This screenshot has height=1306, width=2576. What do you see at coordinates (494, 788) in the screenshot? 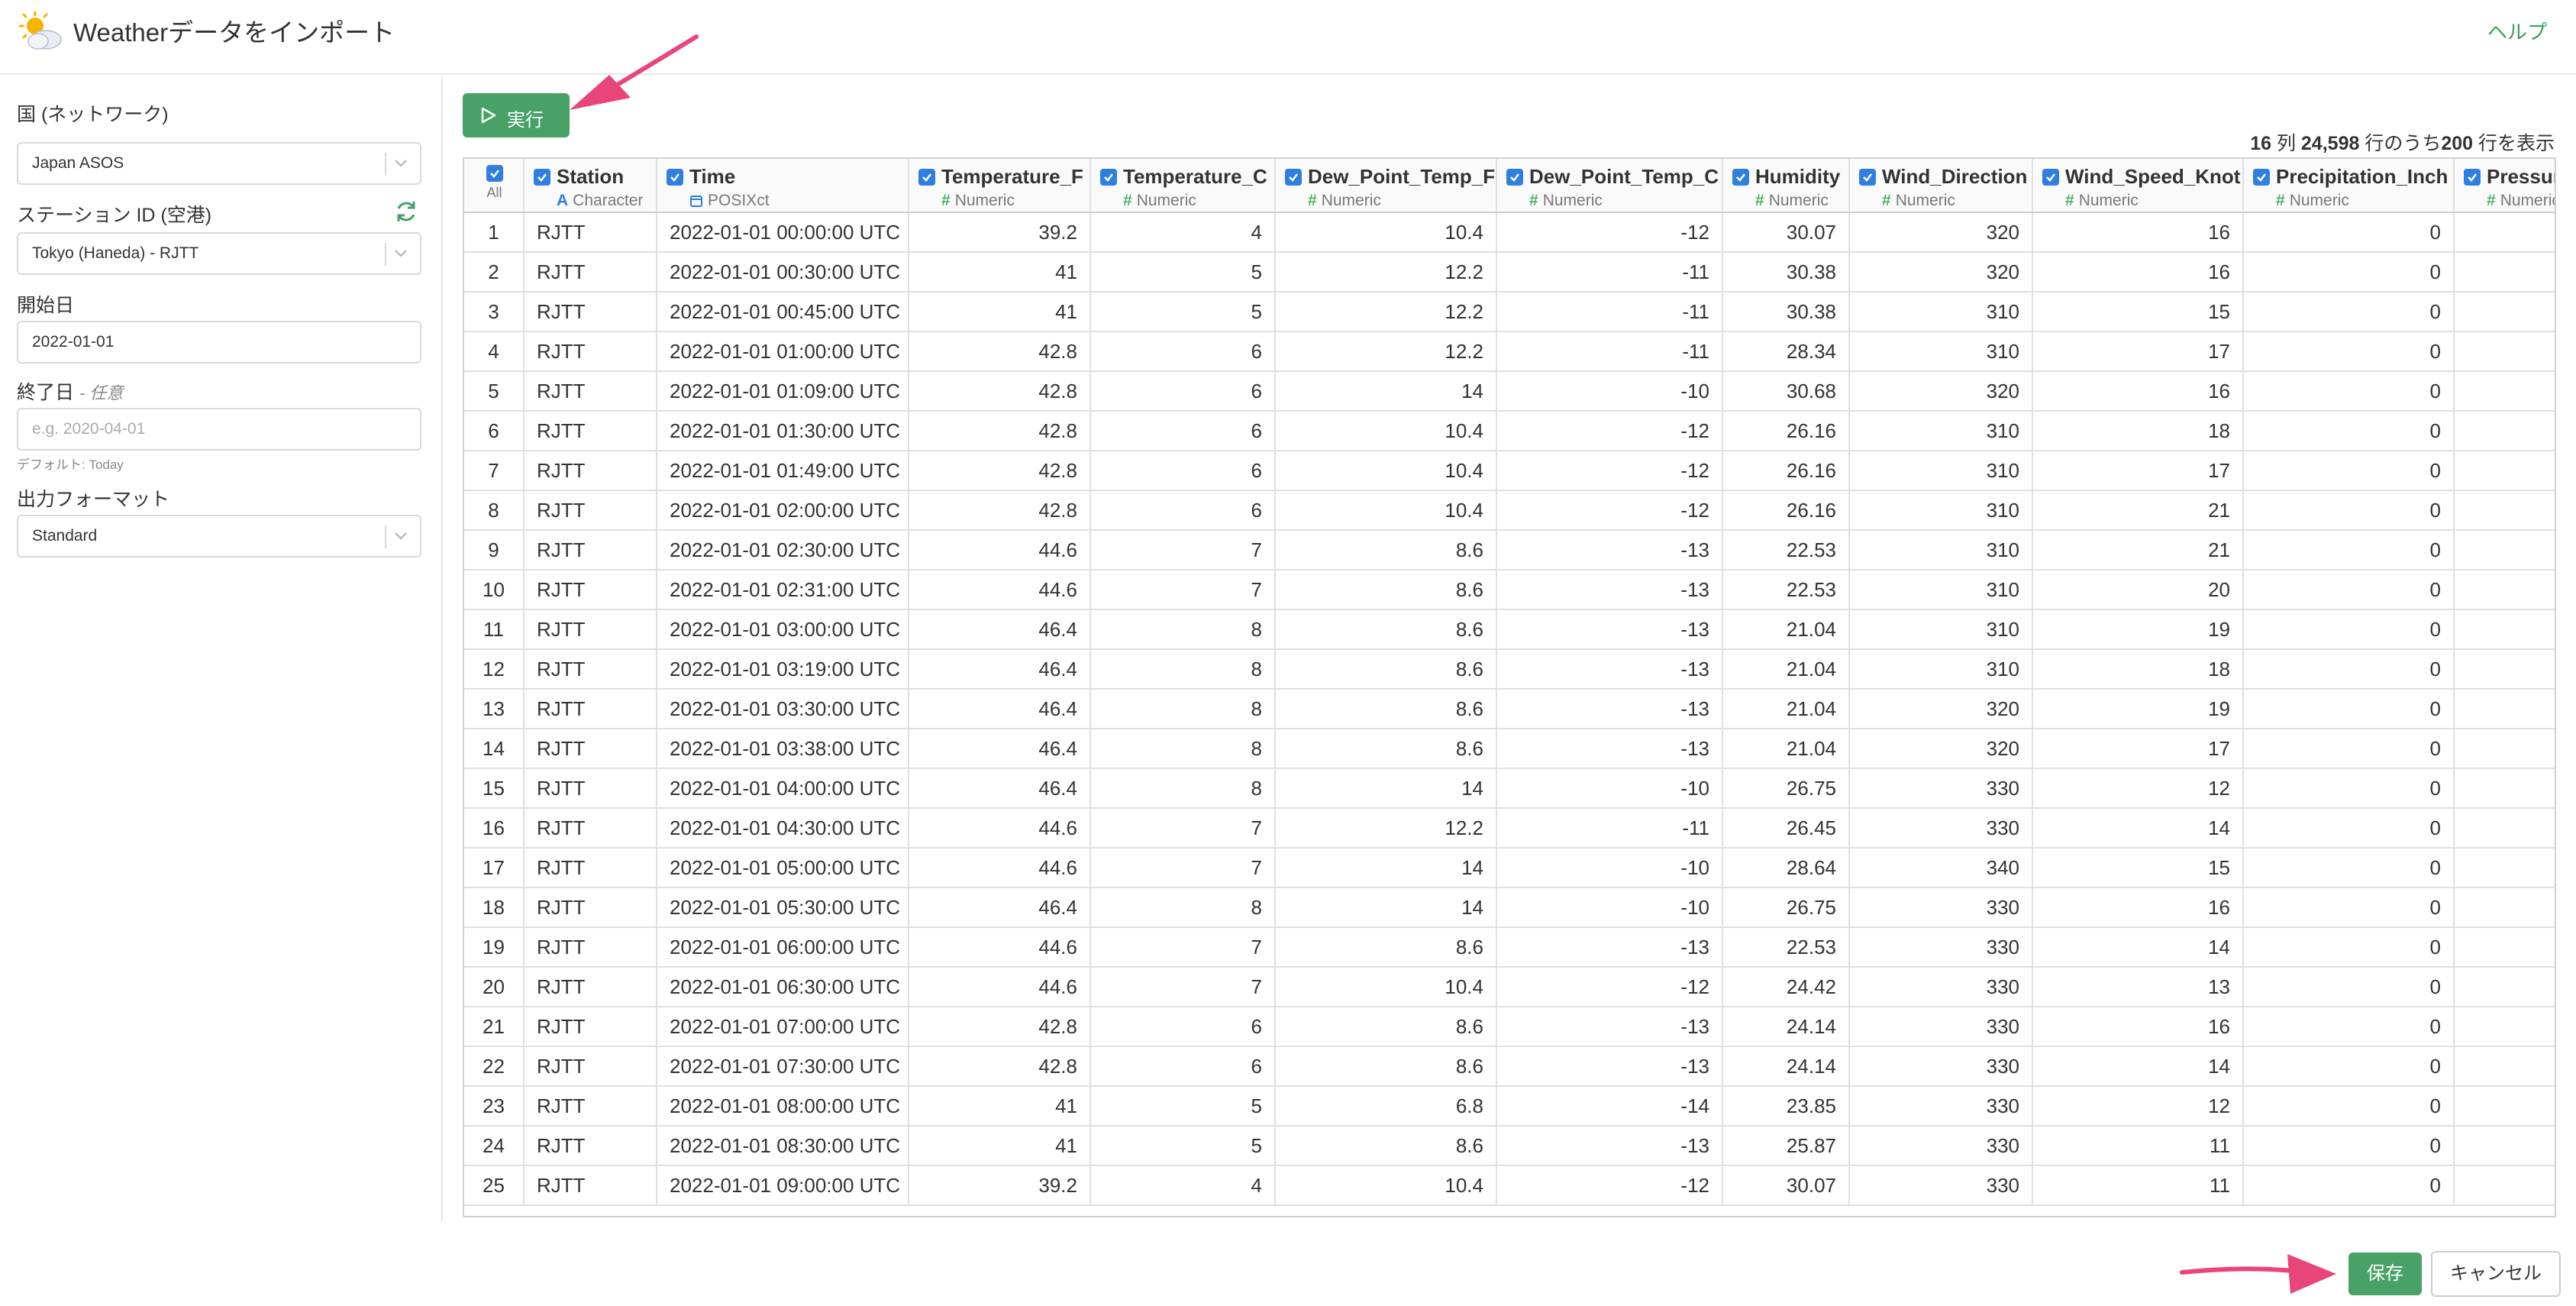
I see `row-number: 15` at bounding box center [494, 788].